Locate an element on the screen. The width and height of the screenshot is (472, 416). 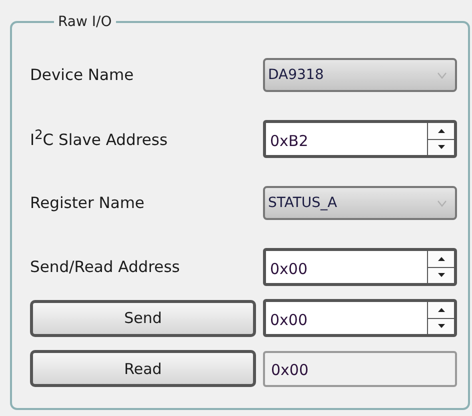
field-label: Device Name is located at coordinates (82, 75).